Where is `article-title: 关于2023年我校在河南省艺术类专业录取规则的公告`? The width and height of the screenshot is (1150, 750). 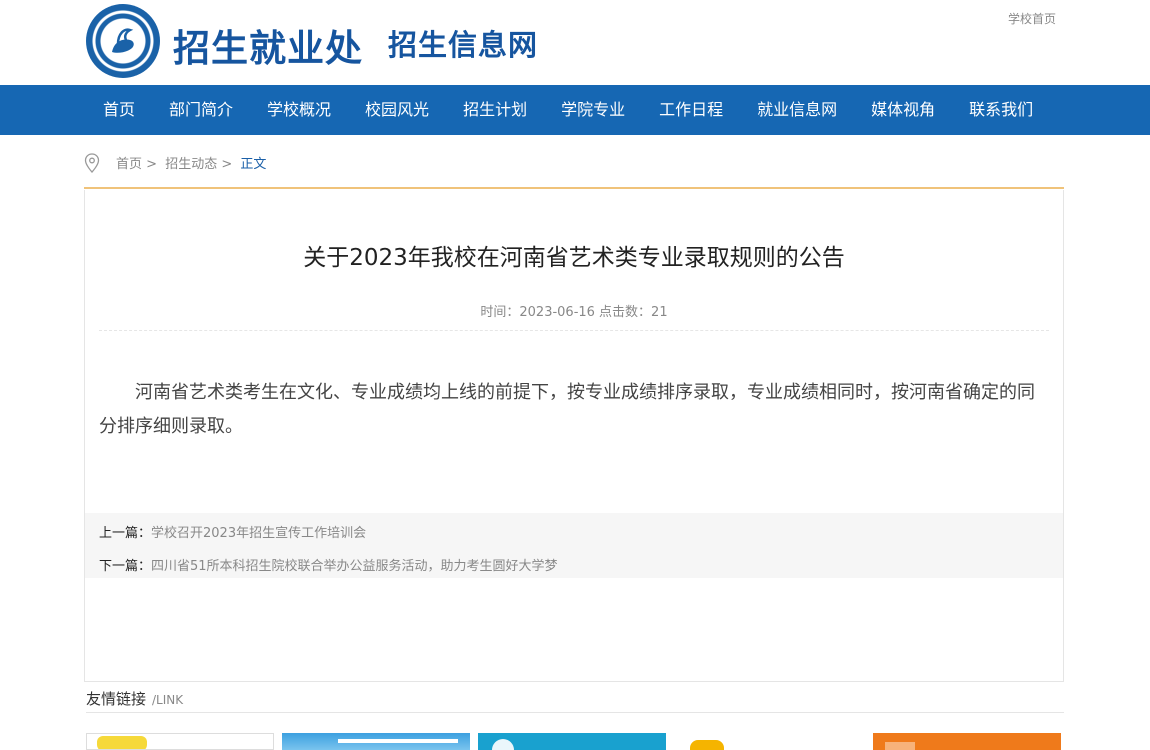
article-title: 关于2023年我校在河南省艺术类专业录取规则的公告 is located at coordinates (574, 258).